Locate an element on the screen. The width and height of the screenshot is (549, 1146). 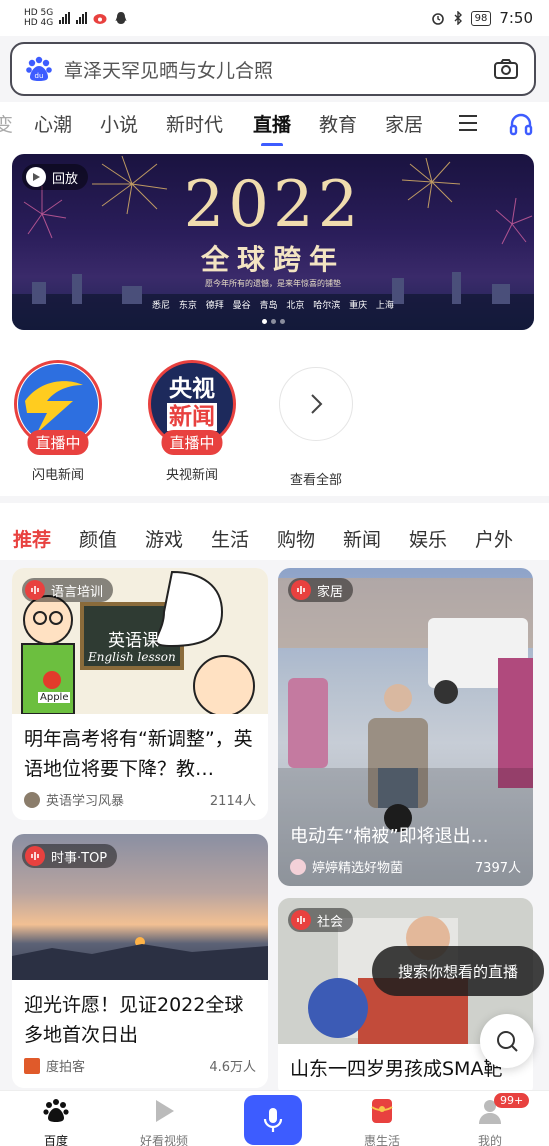
live-channel-cctv: 央视 新闻 直播中 央视新闻 is located at coordinates (192, 421).